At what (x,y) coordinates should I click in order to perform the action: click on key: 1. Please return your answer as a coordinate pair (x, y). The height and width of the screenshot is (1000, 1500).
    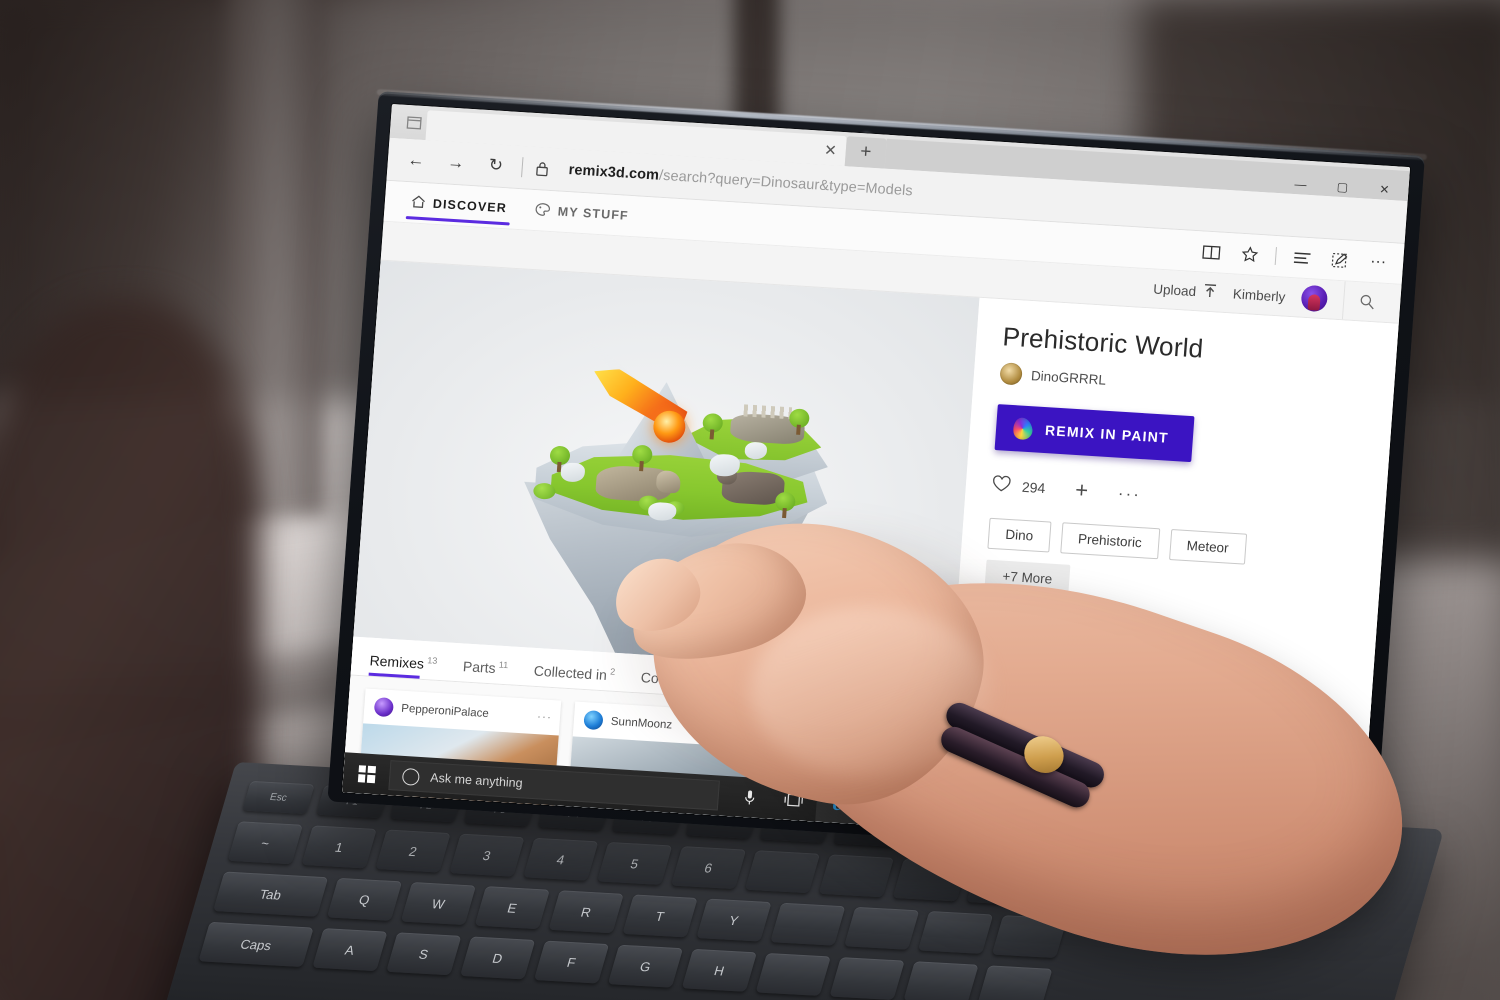
    Looking at the image, I should click on (339, 847).